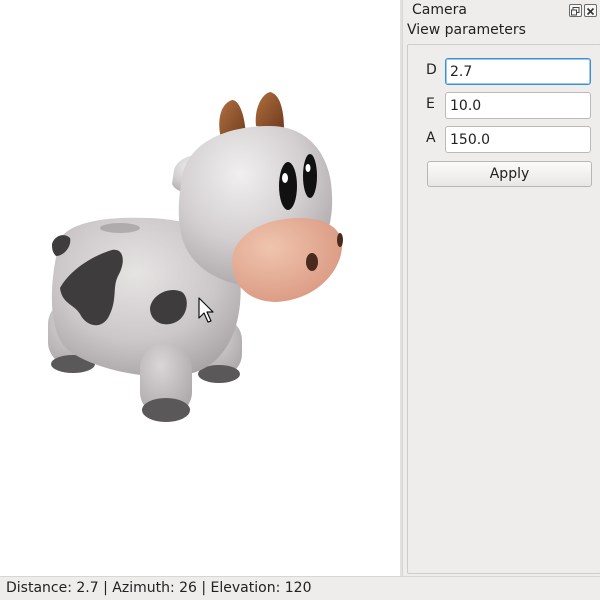 The height and width of the screenshot is (600, 600). What do you see at coordinates (518, 105) in the screenshot?
I see `elevation-input` at bounding box center [518, 105].